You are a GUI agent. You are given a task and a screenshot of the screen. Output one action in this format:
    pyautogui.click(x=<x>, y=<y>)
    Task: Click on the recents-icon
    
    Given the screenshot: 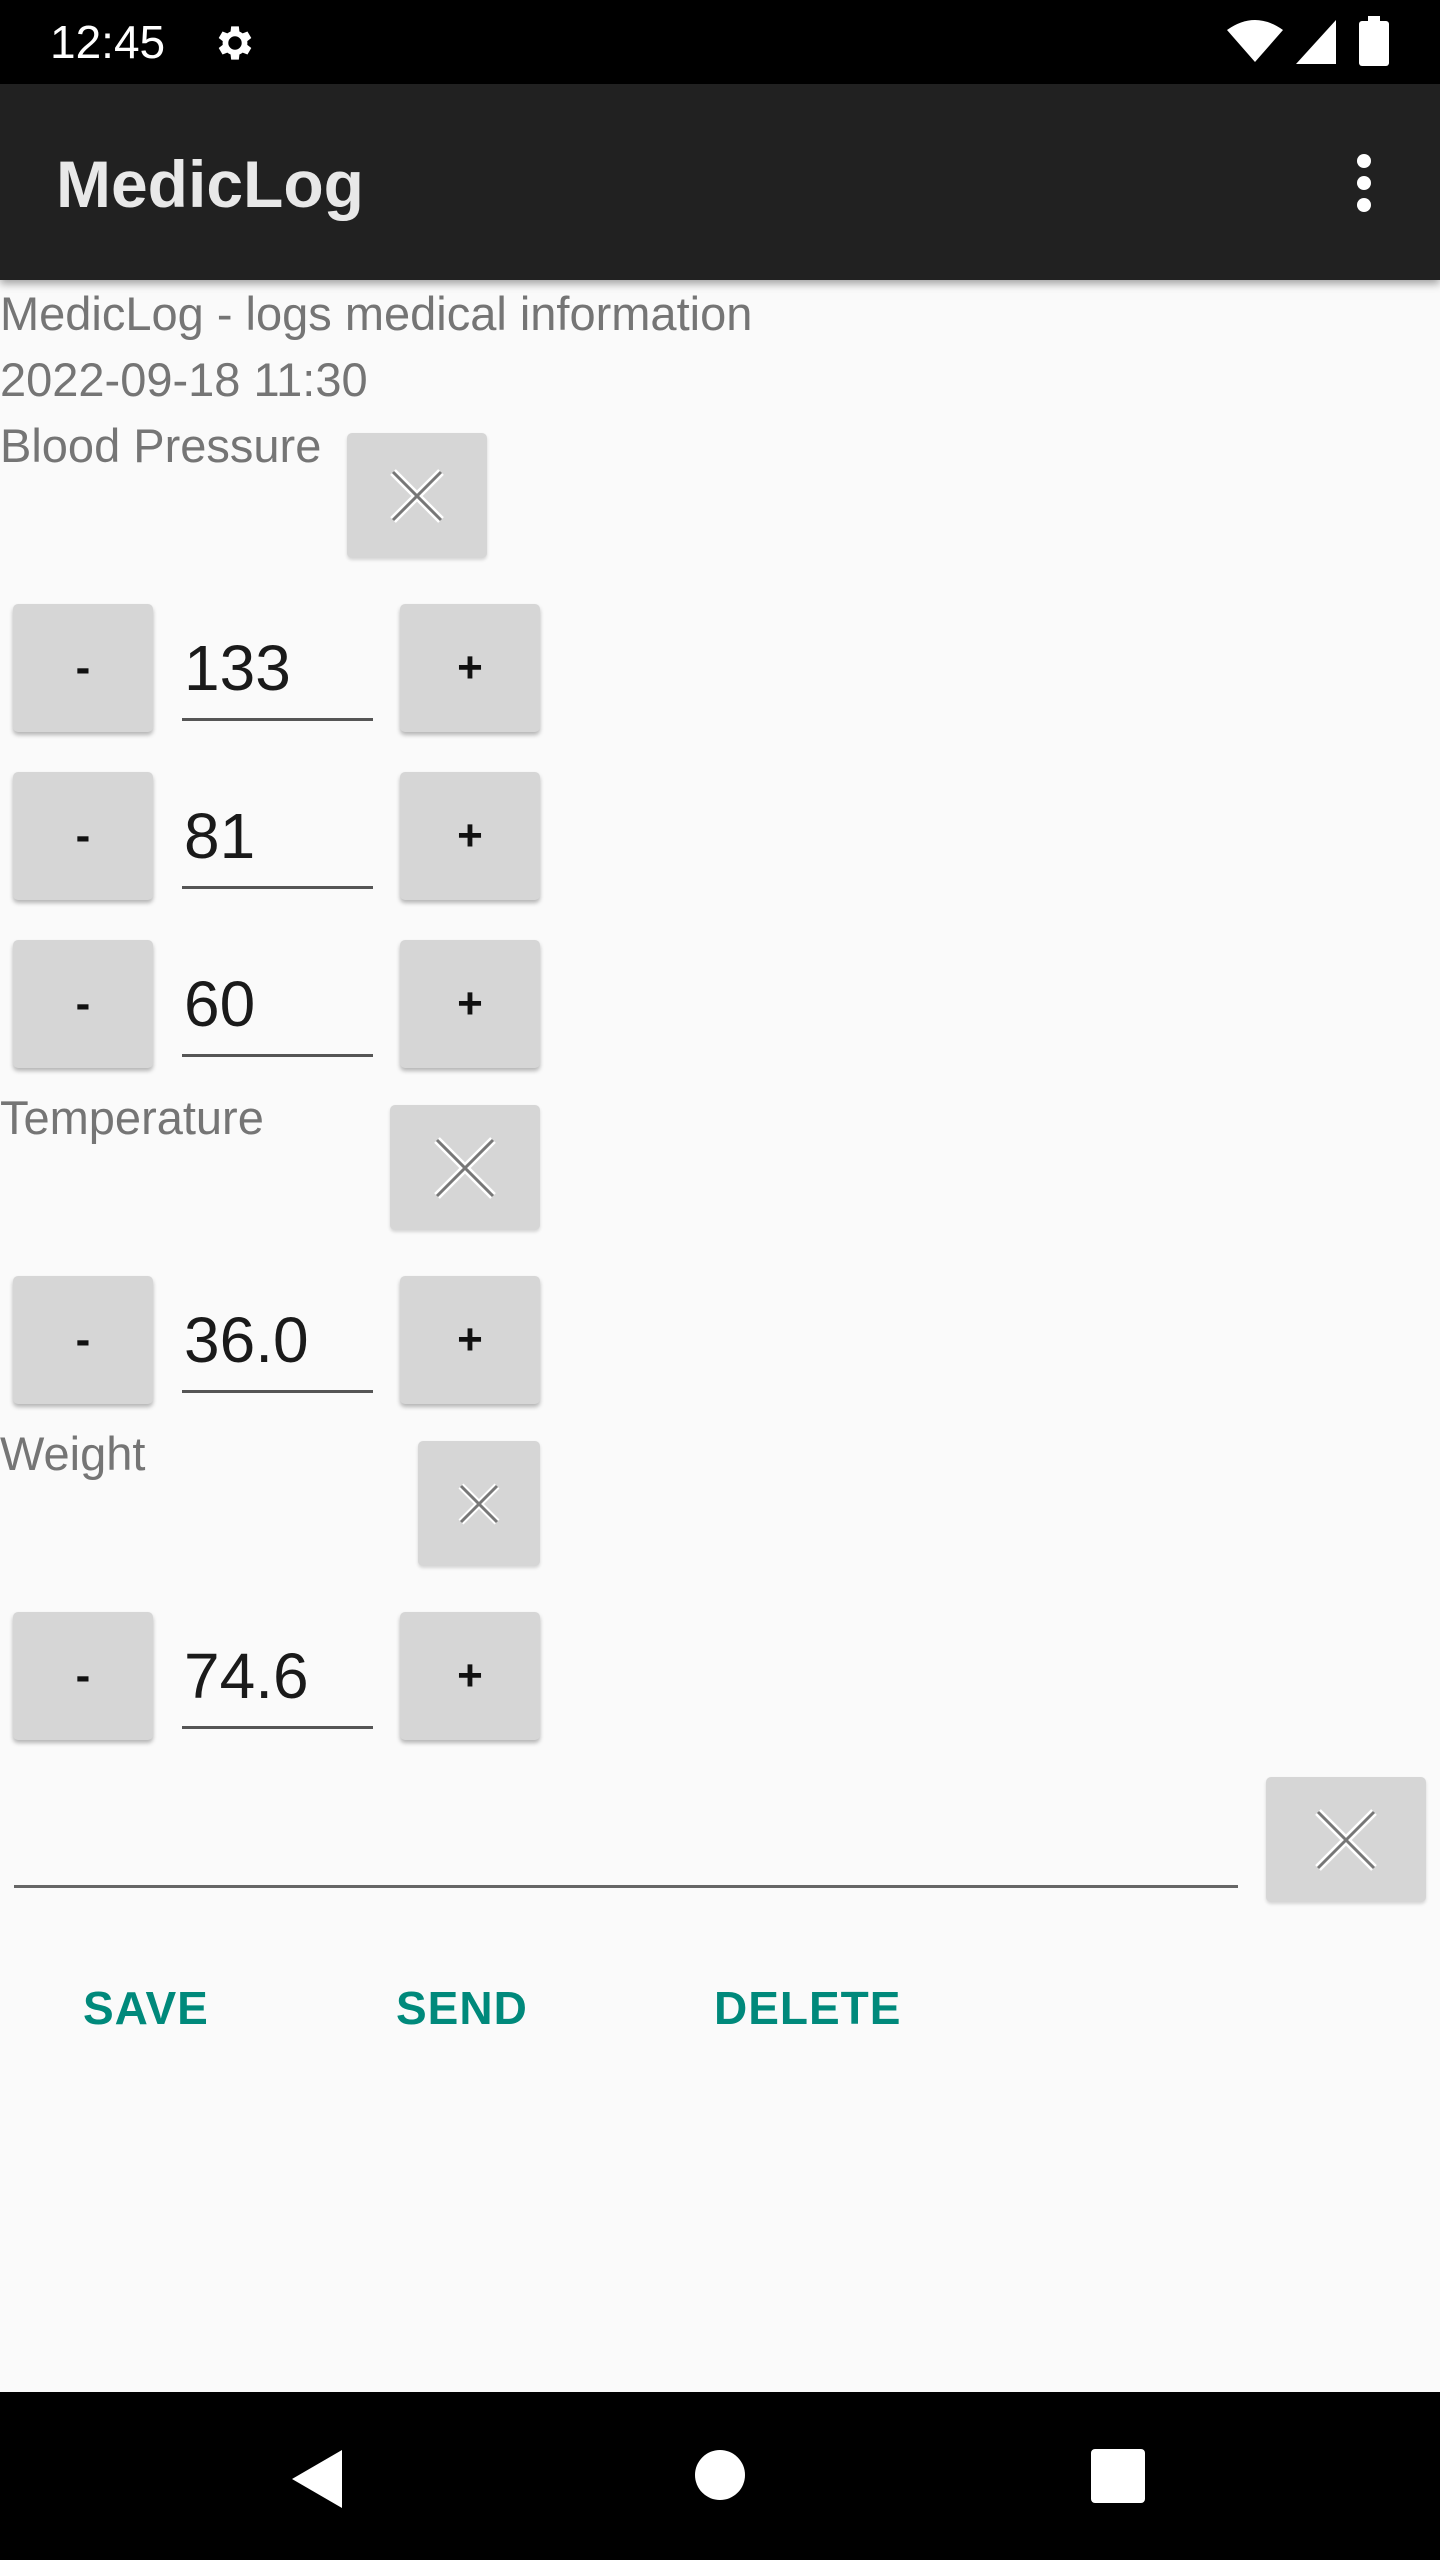 What is the action you would take?
    pyautogui.click(x=1118, y=2476)
    